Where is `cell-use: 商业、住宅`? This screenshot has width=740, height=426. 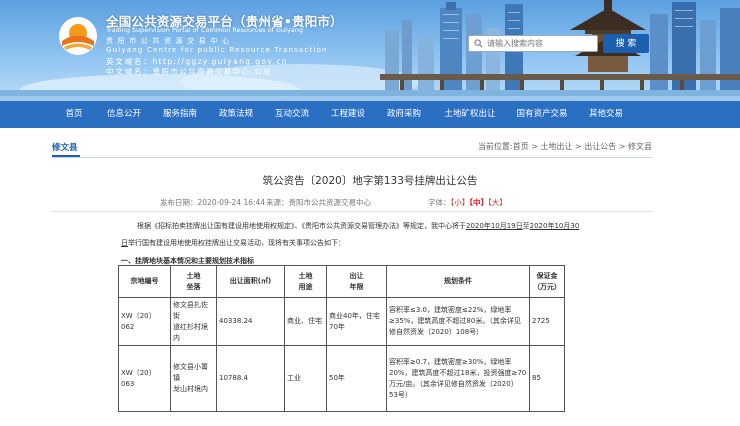
cell-use: 商业、住宅 is located at coordinates (305, 321).